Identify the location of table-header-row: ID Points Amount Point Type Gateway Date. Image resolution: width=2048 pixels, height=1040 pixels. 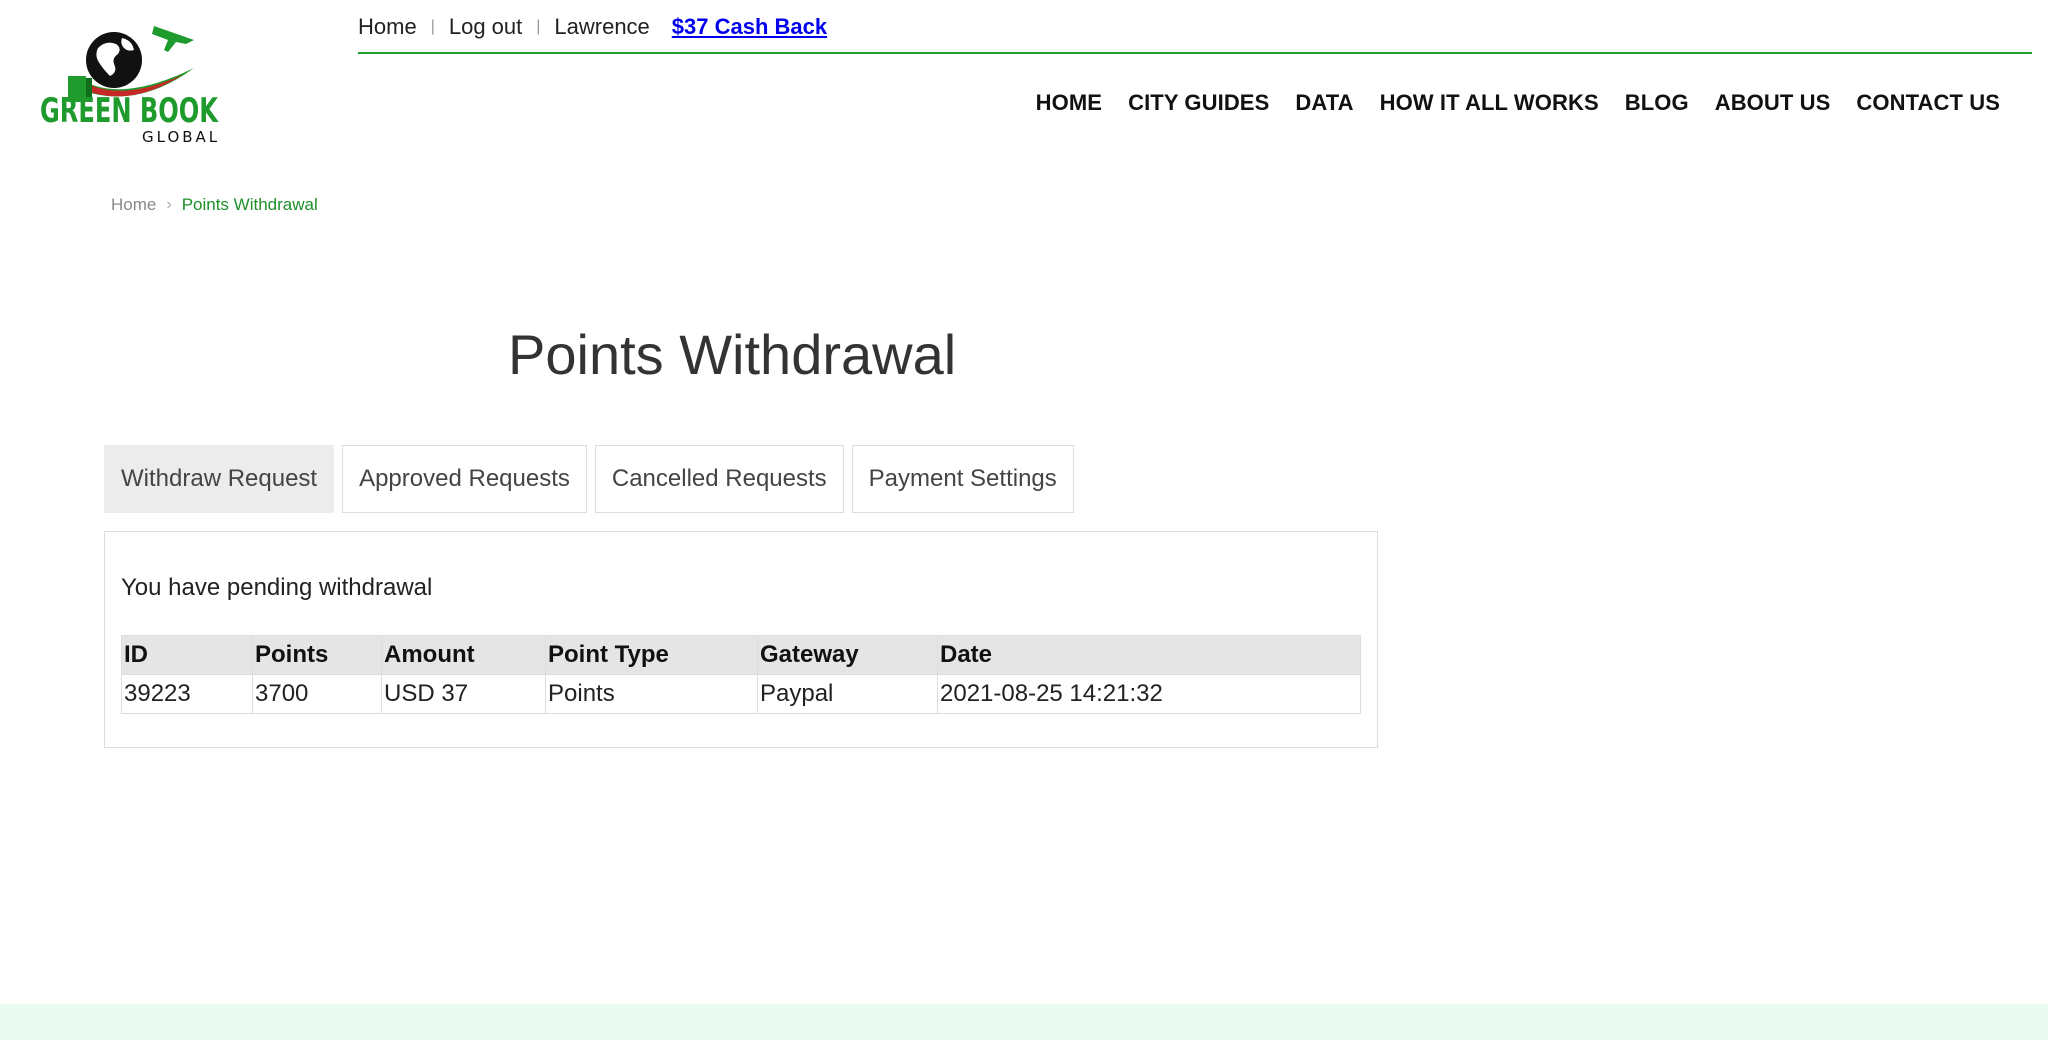
(741, 655).